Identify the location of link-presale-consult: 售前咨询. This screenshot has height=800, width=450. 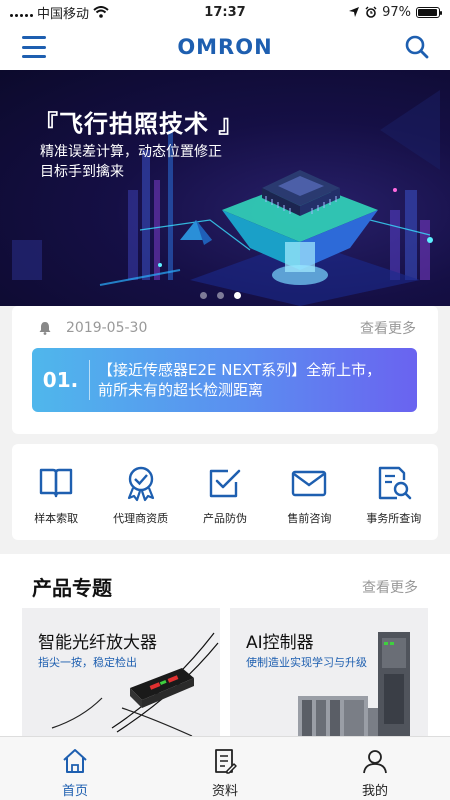
(309, 492).